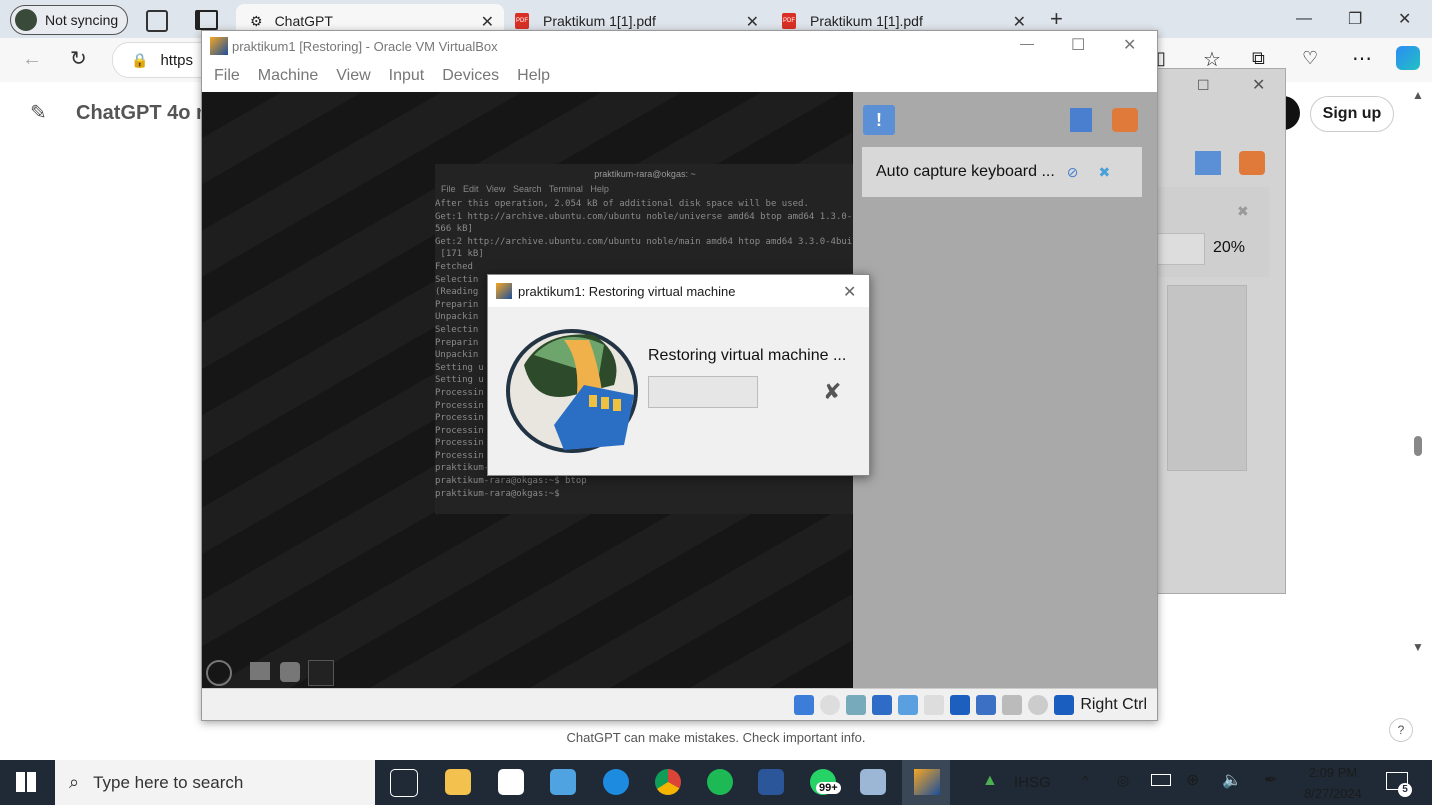 This screenshot has height=805, width=1432. I want to click on new-tab-button: +, so click(1056, 19).